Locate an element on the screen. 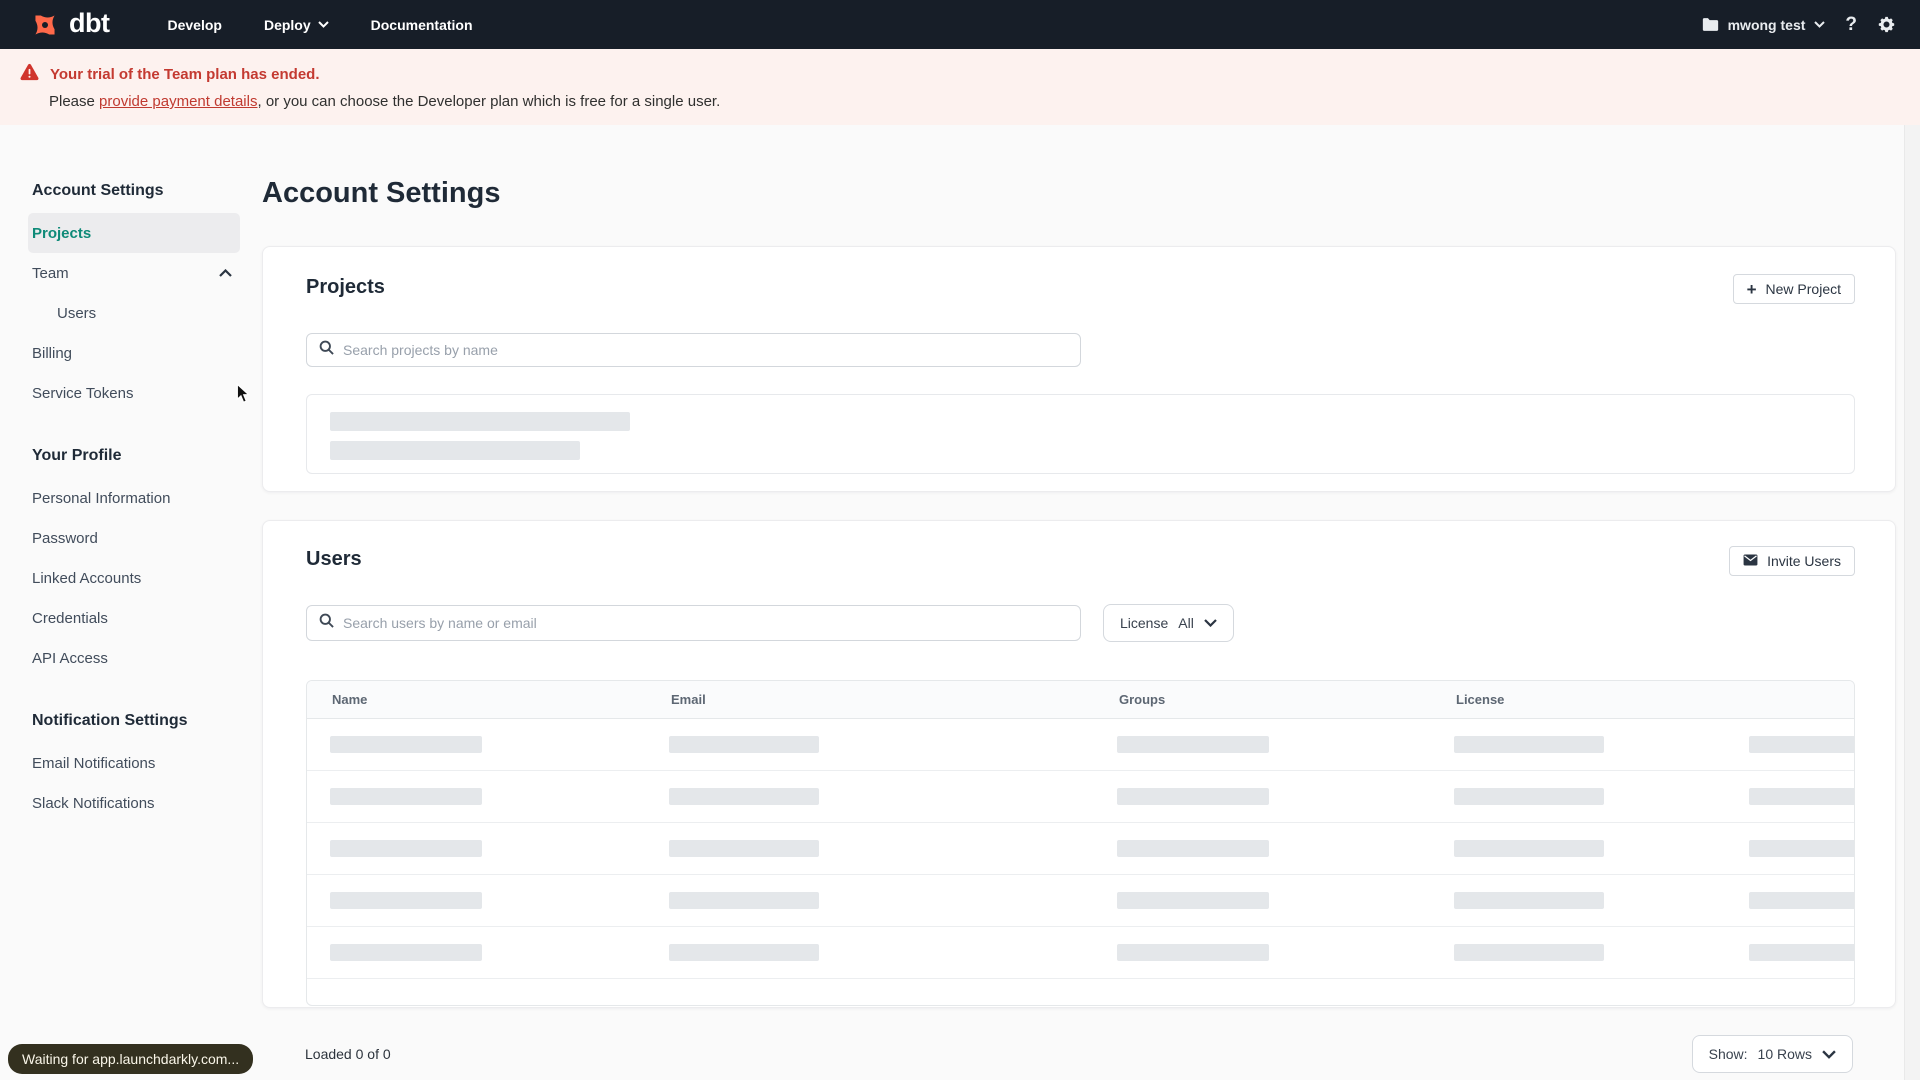  sidebar-item-users: Users is located at coordinates (134, 313).